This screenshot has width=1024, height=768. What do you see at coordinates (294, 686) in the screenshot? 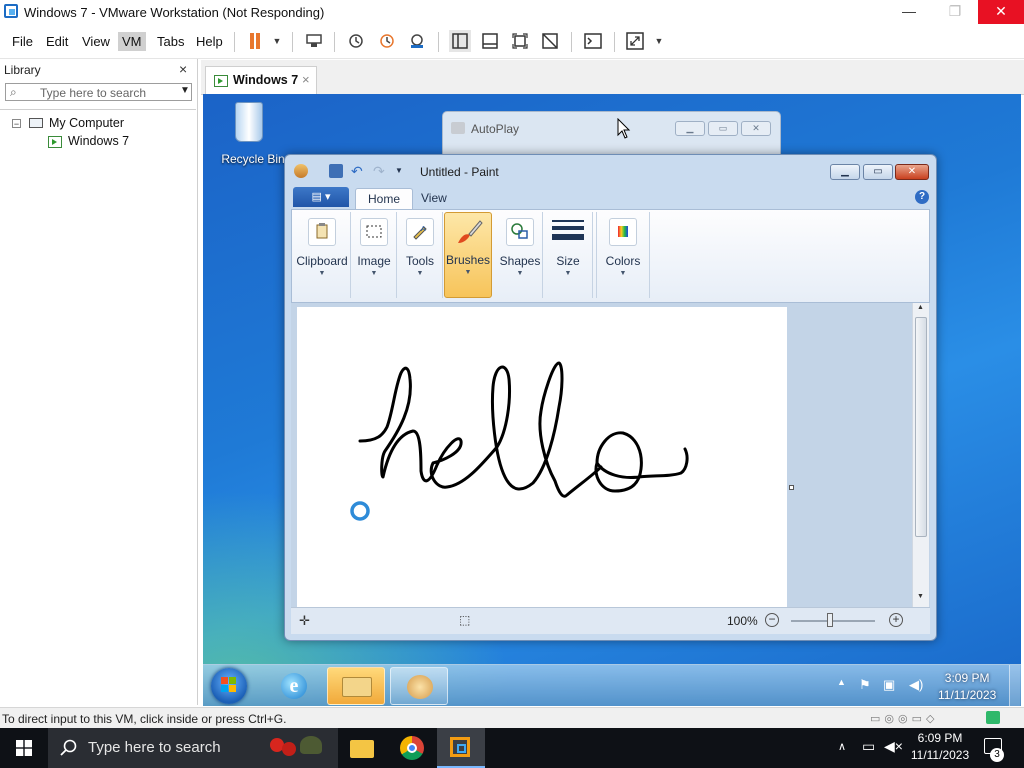
I see `taskbar-internet-explorer: e` at bounding box center [294, 686].